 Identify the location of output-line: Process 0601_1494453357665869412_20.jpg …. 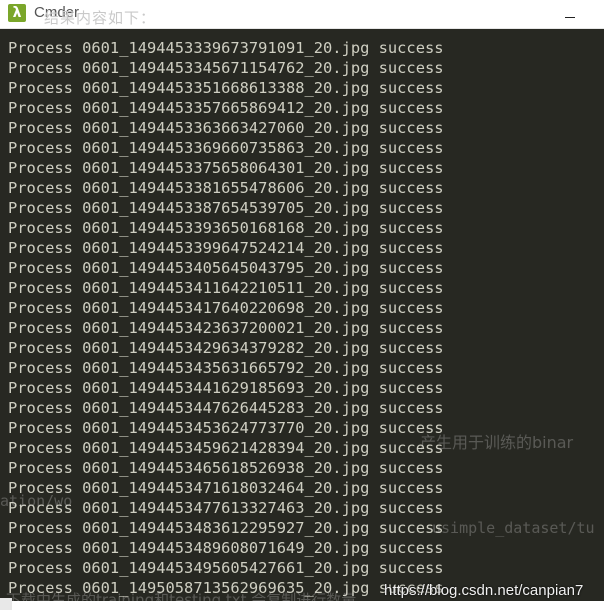
(226, 108).